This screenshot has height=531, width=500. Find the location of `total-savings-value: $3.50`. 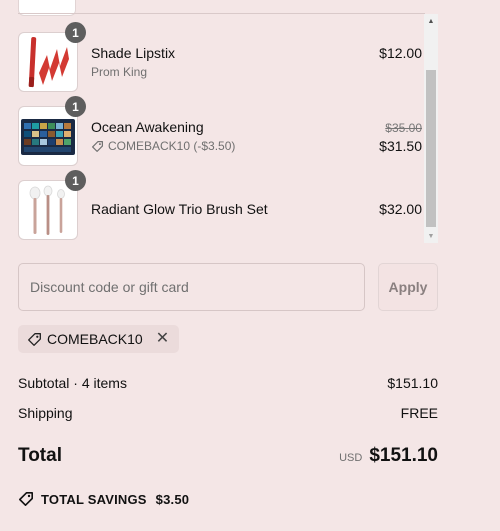

total-savings-value: $3.50 is located at coordinates (172, 499).